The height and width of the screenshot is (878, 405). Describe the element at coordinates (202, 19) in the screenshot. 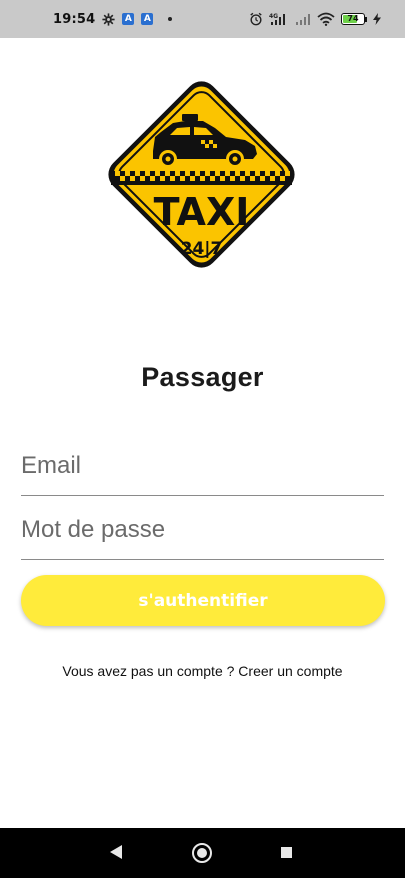

I see `status-bar: 19:54 A A 4G 74` at that location.